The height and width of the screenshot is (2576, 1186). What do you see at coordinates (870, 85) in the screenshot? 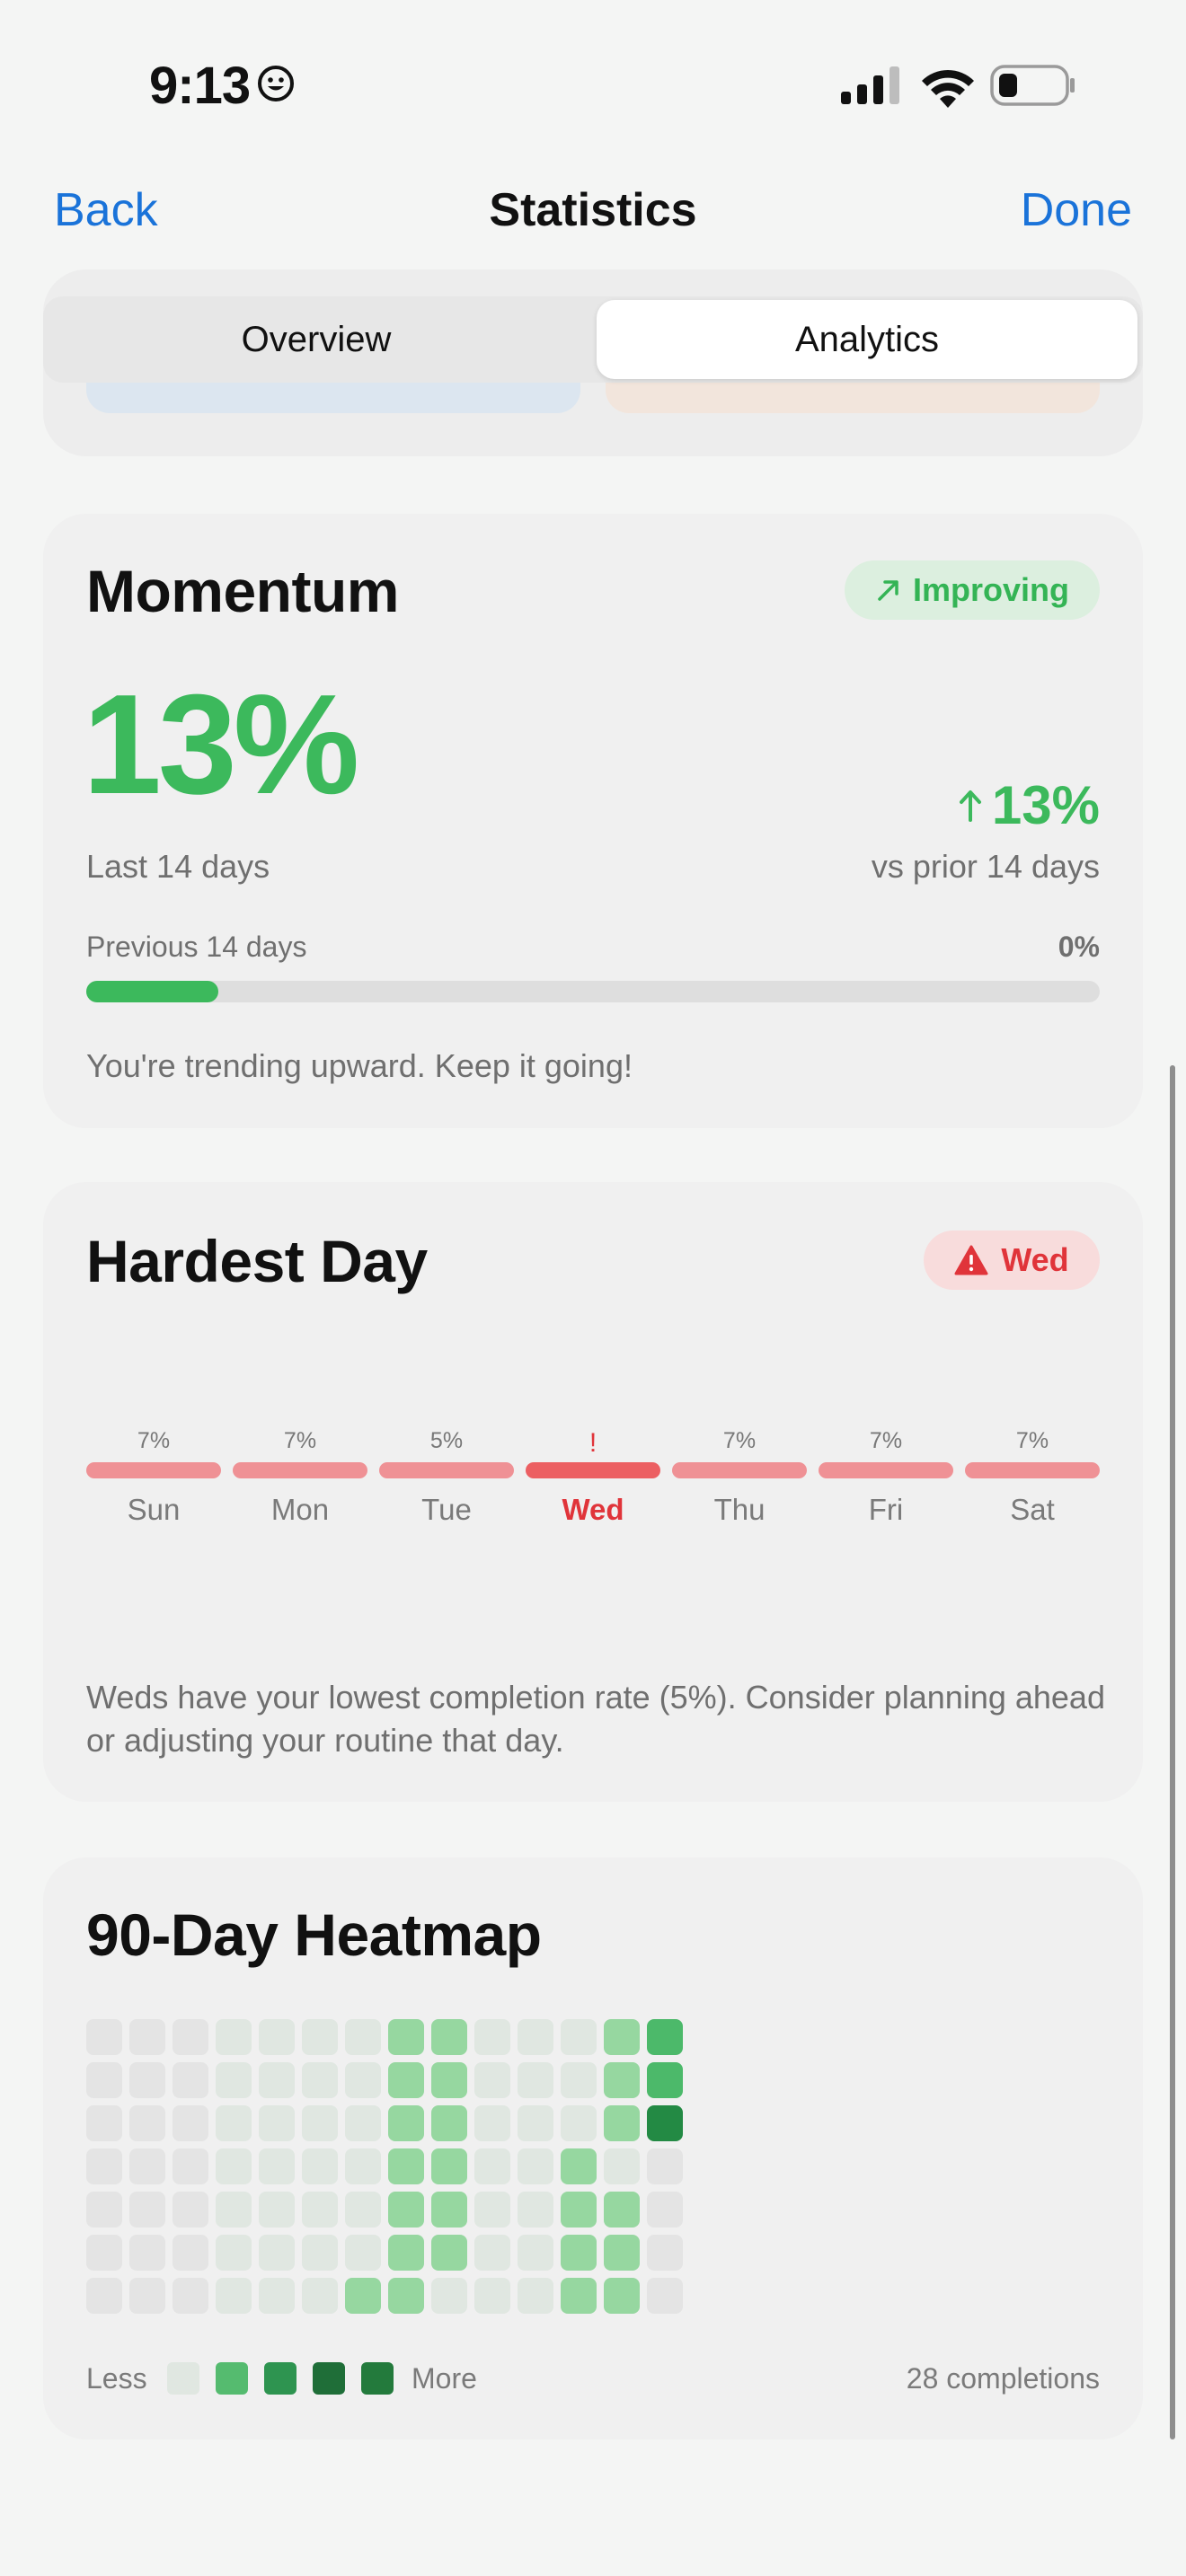
I see `cellular-signal-icon` at bounding box center [870, 85].